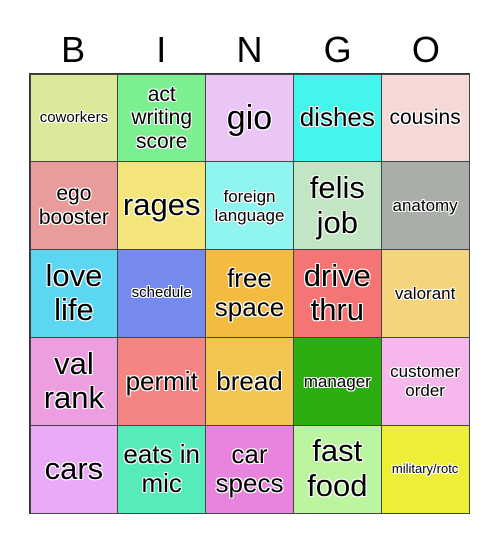  I want to click on cell-label: val rank, so click(74, 380).